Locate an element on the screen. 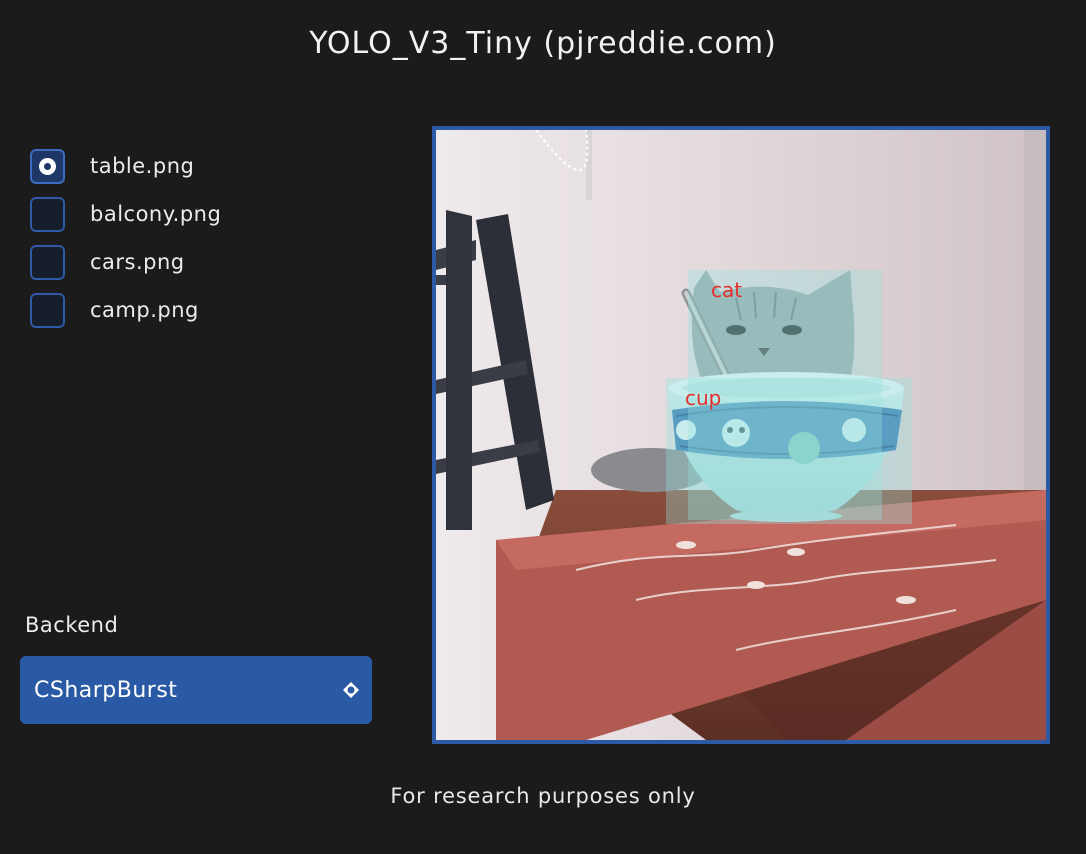  file-item-table: table.png is located at coordinates (210, 166).